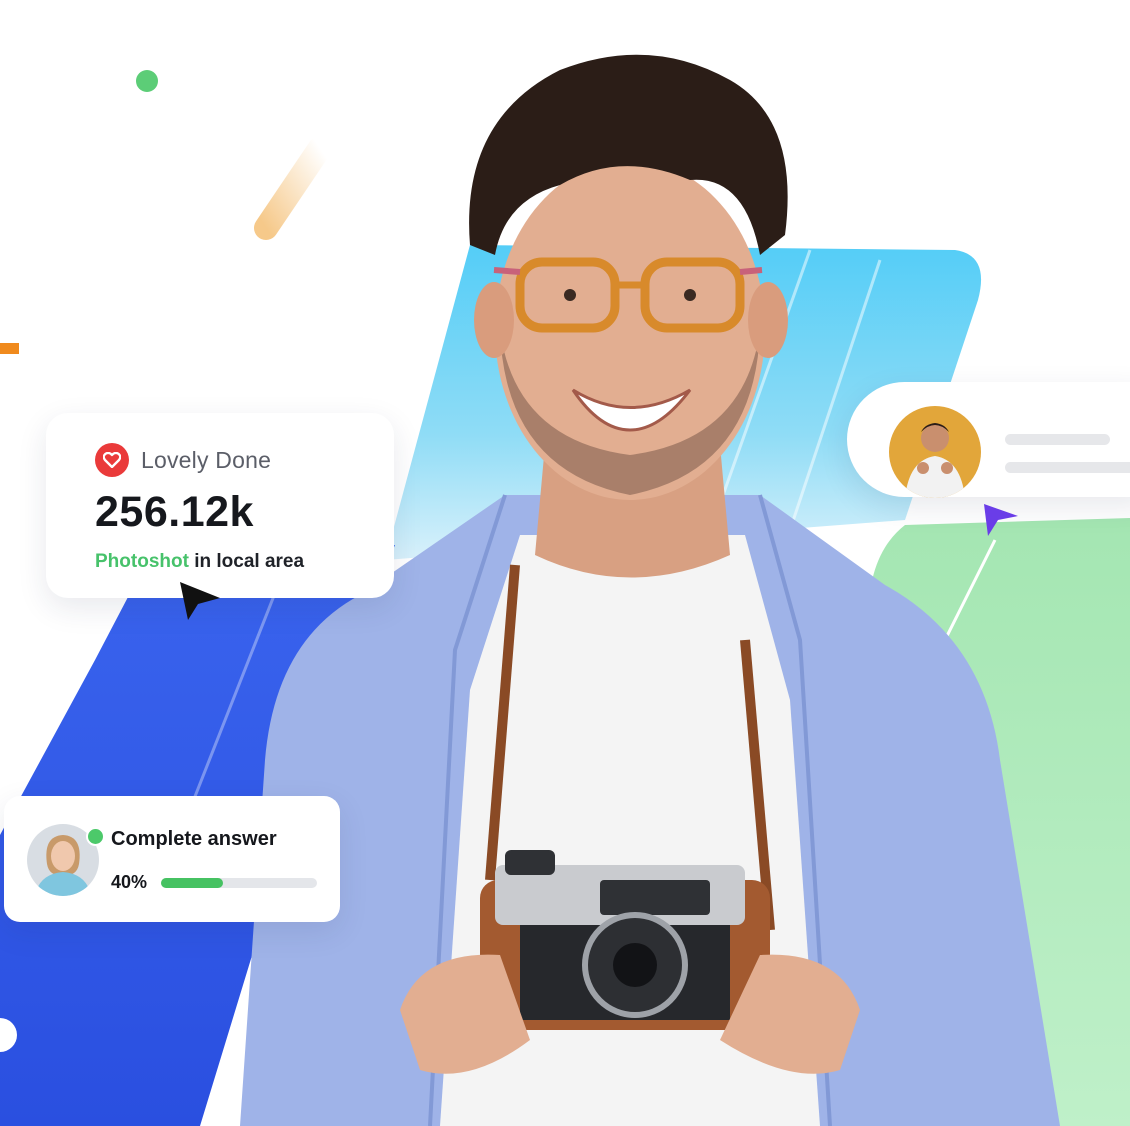 Image resolution: width=1130 pixels, height=1126 pixels. I want to click on complete-answer-title: Complete answer, so click(194, 839).